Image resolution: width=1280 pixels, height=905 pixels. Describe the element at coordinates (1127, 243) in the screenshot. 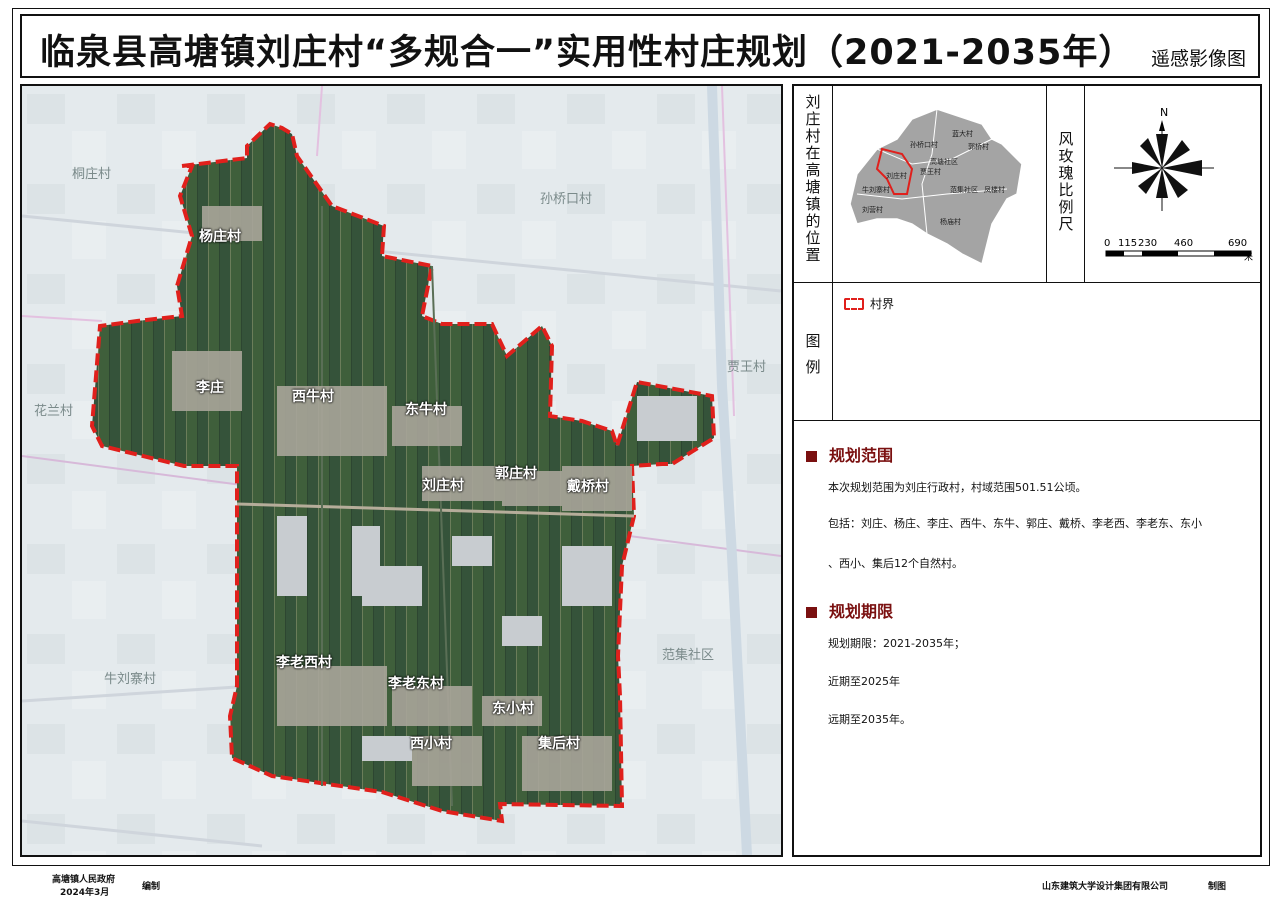

I see `scale-tick-1: 115` at that location.